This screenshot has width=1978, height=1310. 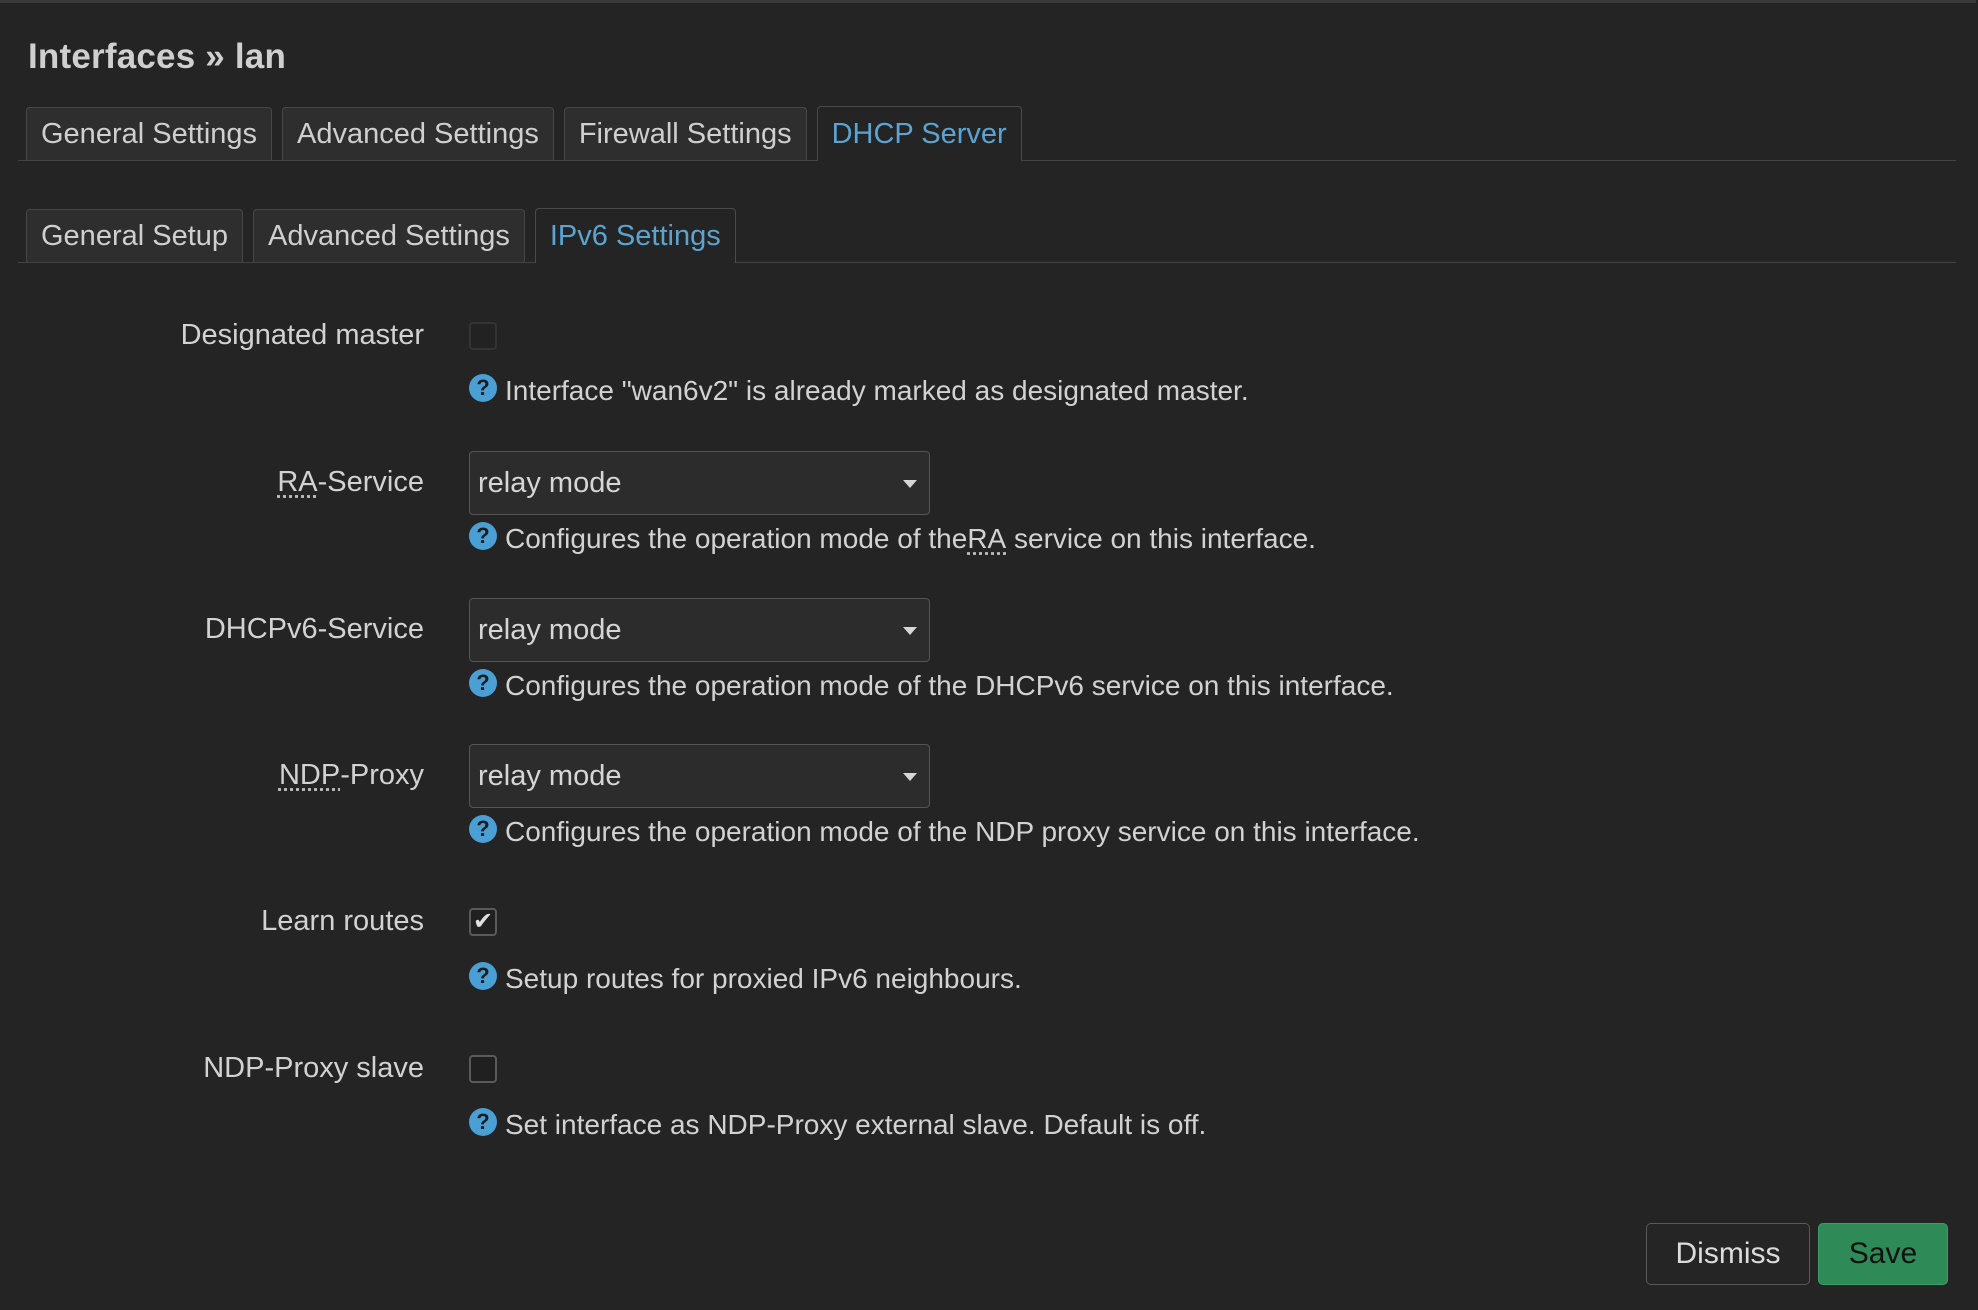 I want to click on ndp-proxy-select: relay mode, so click(x=699, y=776).